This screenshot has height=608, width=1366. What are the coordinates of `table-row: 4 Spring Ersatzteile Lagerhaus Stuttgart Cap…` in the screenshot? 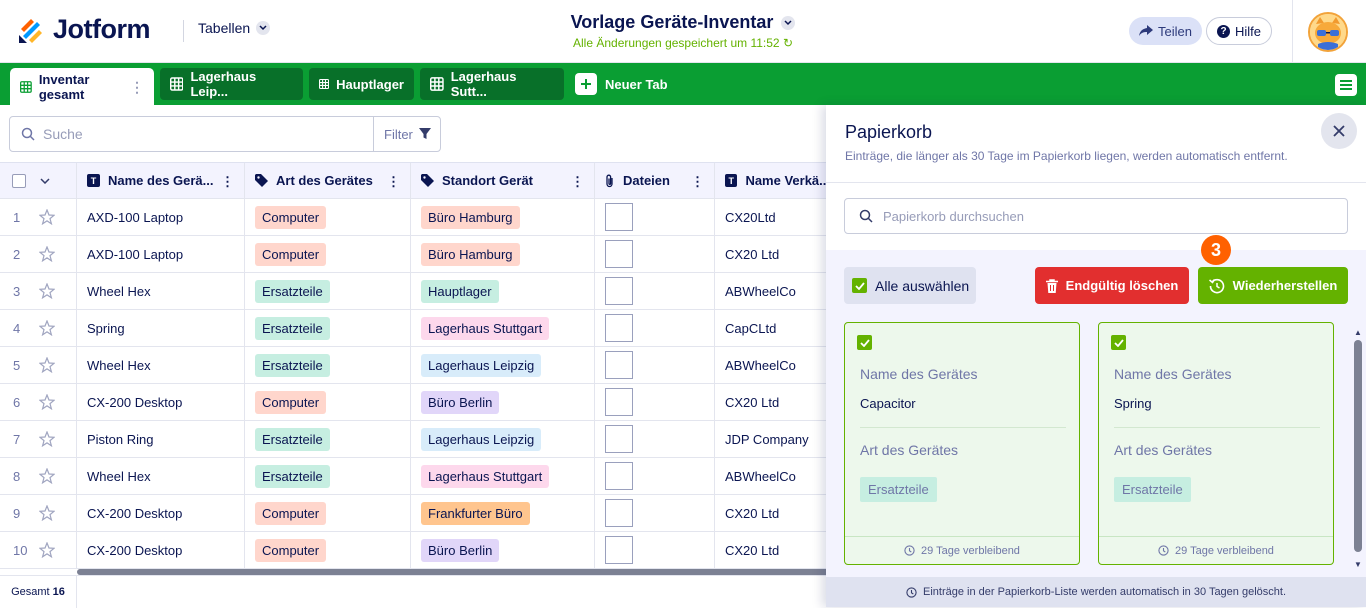 It's located at (415, 328).